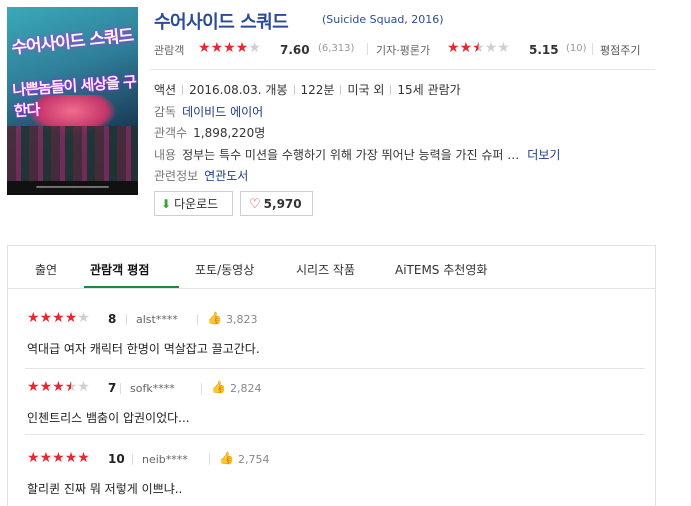 This screenshot has height=506, width=691. Describe the element at coordinates (119, 269) in the screenshot. I see `tab-audience-reviews: 관람객 평점` at that location.